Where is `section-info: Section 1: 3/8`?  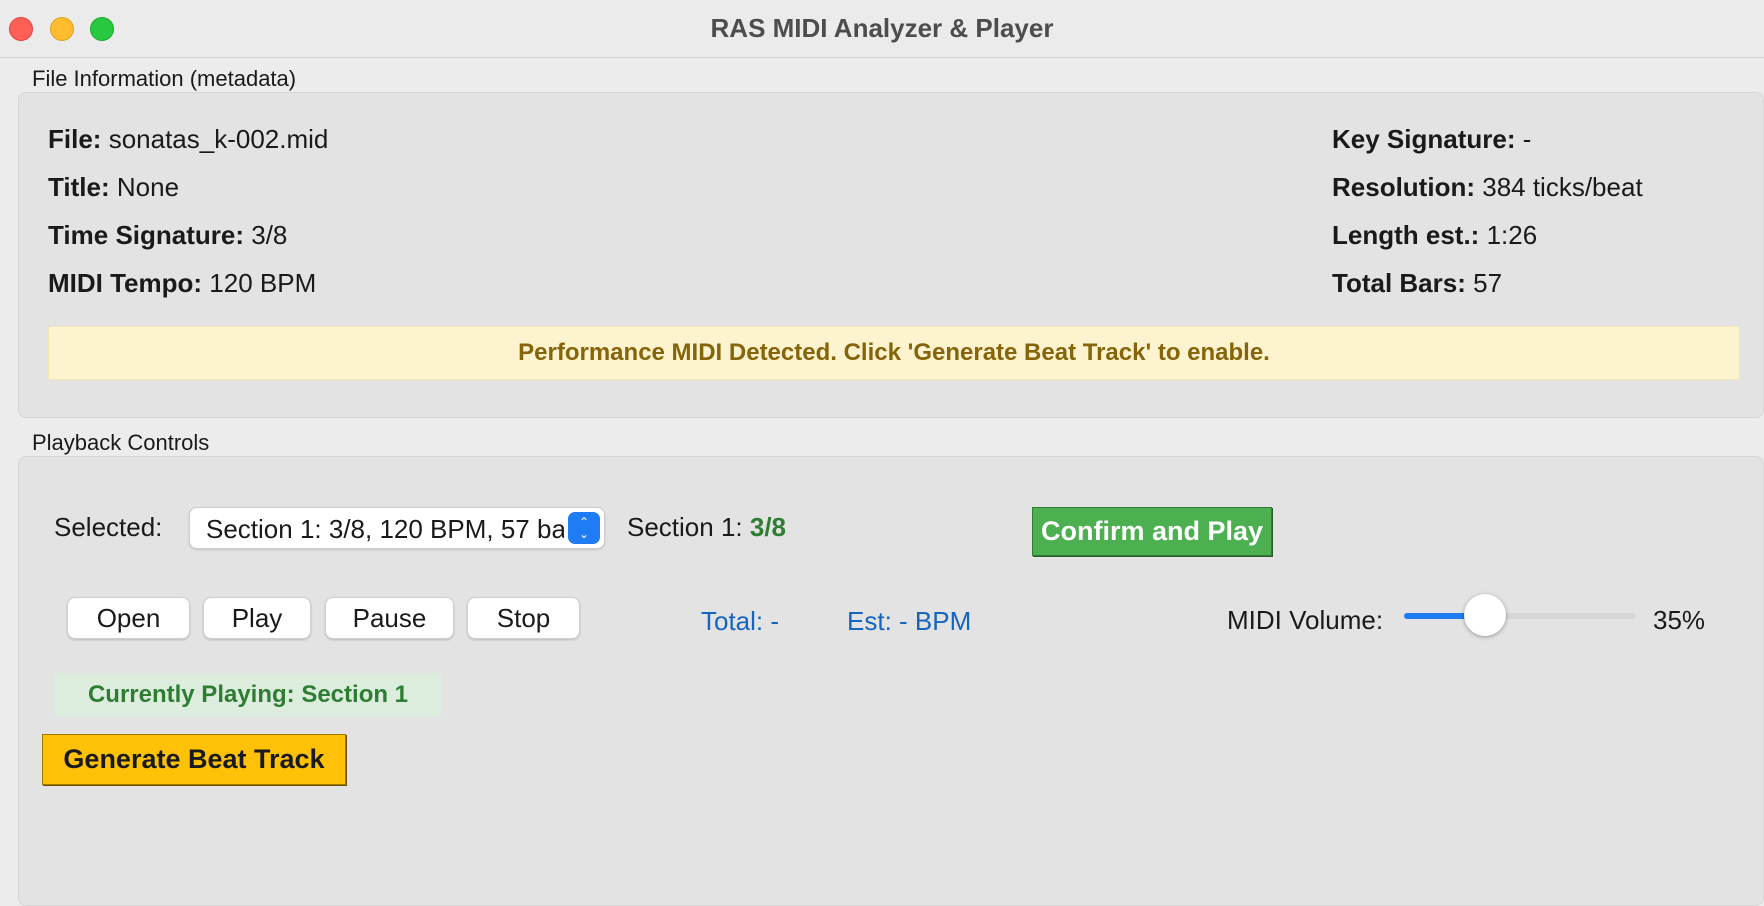 section-info: Section 1: 3/8 is located at coordinates (706, 527).